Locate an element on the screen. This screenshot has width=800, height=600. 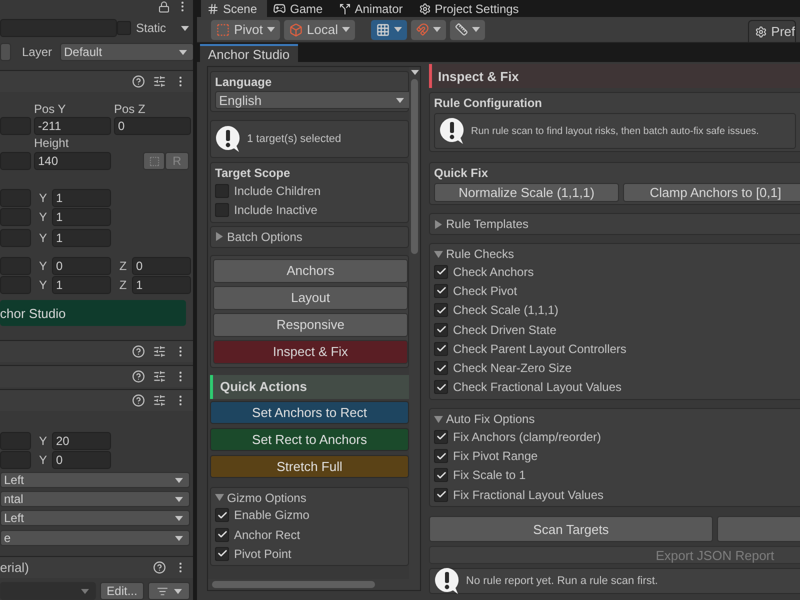
action-button: Set Rect to Anchors is located at coordinates (309, 439).